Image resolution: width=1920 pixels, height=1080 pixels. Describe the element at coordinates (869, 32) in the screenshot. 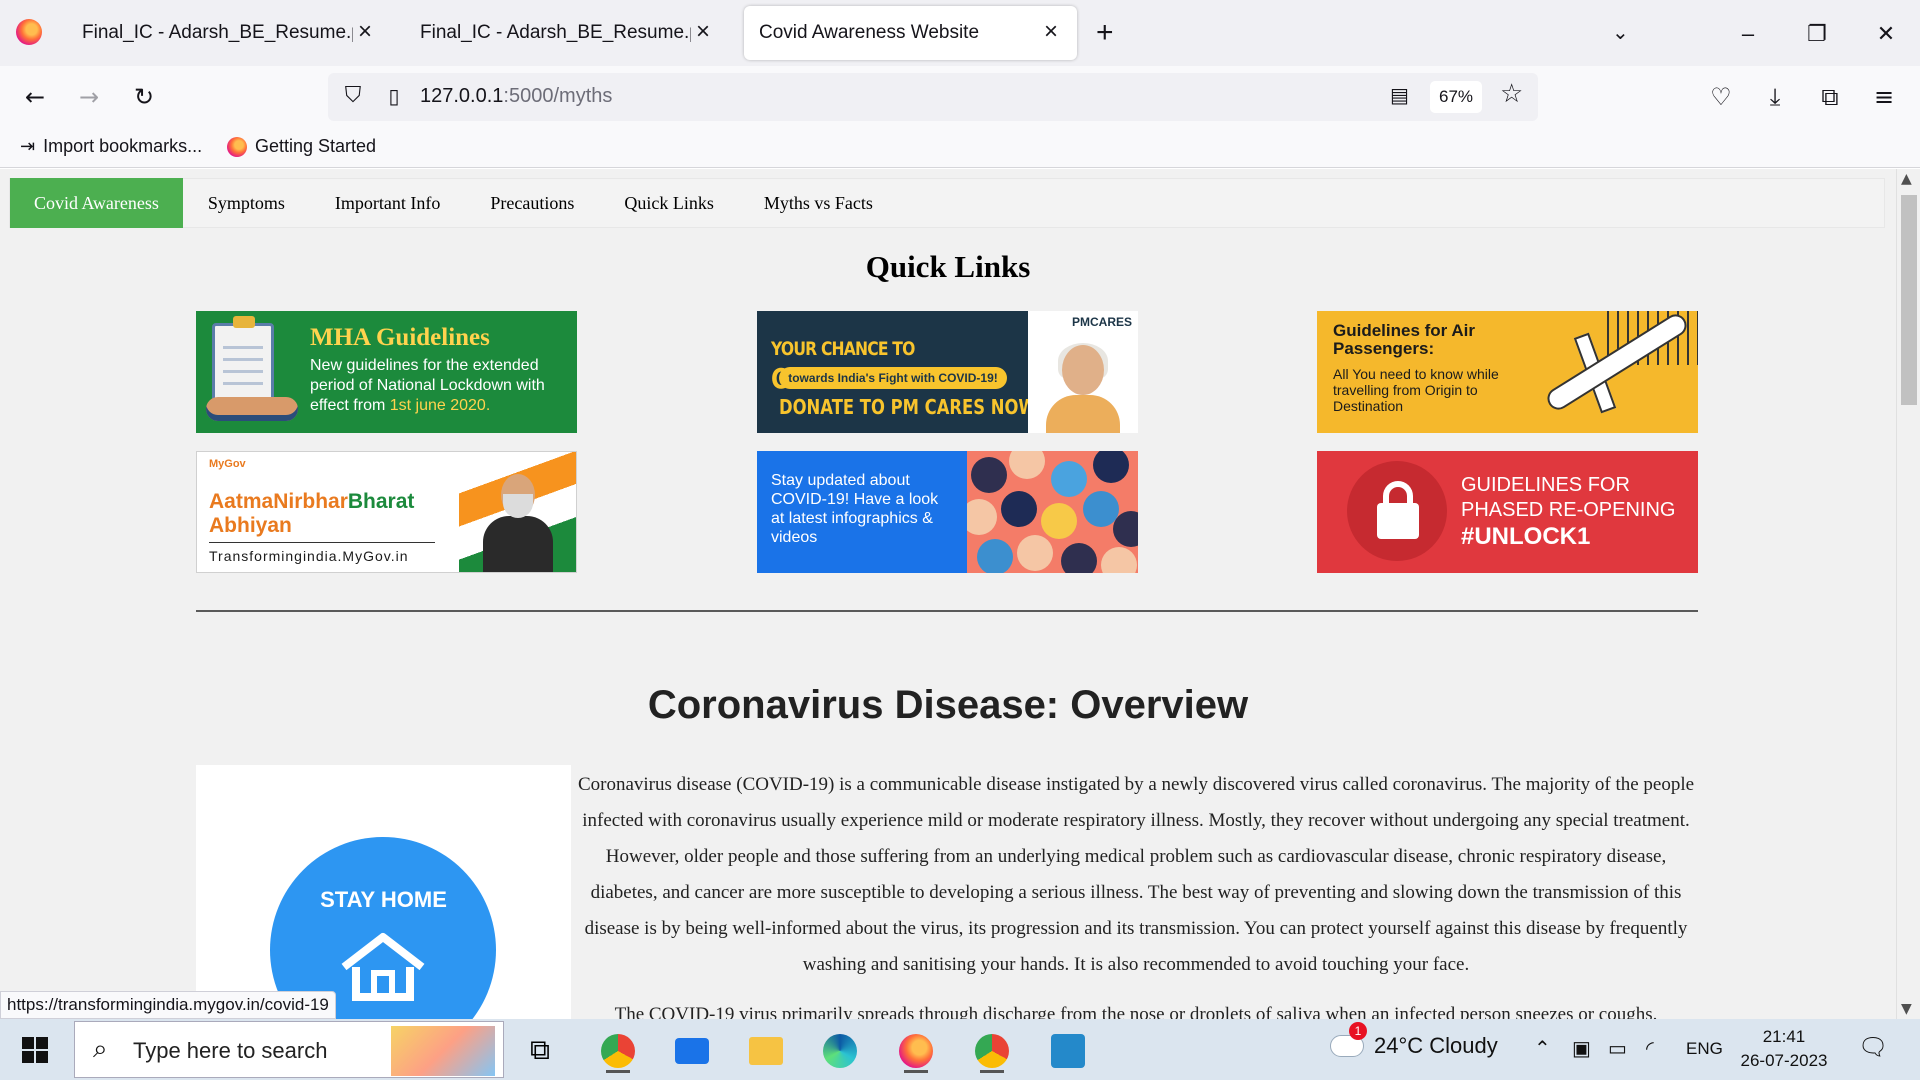

I see `tab-label: Covid Awareness Website` at that location.